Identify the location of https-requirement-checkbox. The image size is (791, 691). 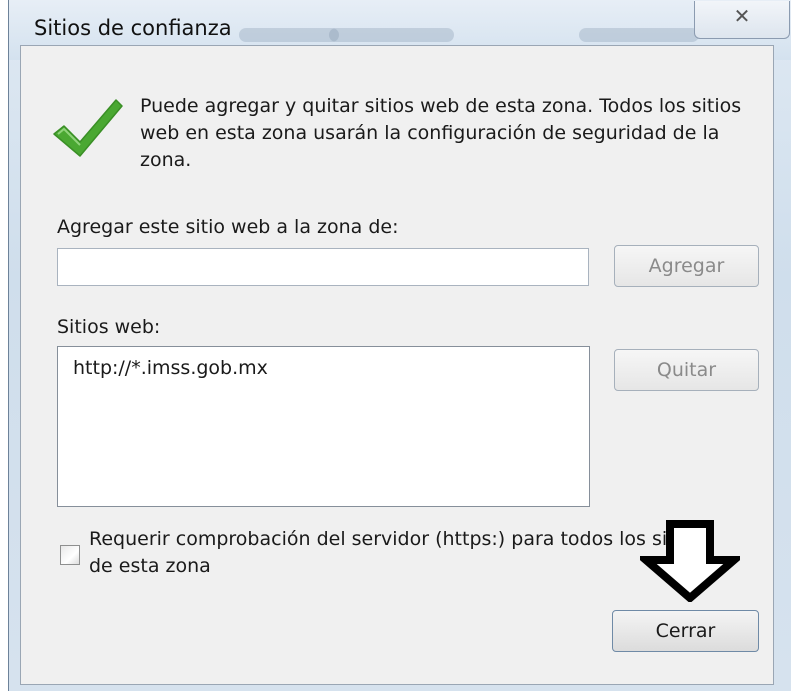
(70, 555).